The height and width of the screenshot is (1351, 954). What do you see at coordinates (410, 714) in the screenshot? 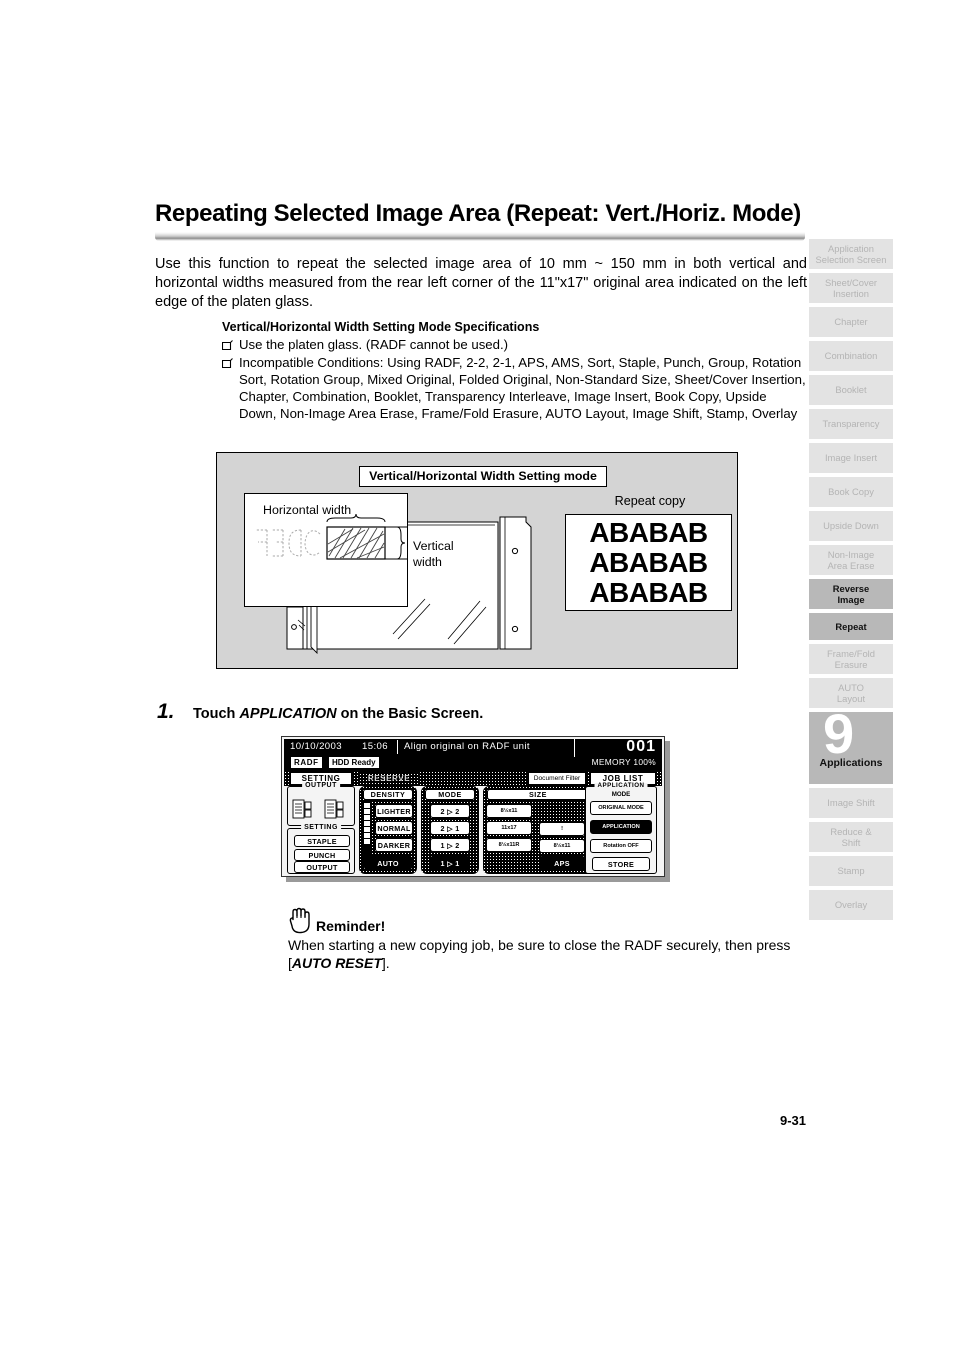
I see `step-text-post: on the Basic Screen.` at bounding box center [410, 714].